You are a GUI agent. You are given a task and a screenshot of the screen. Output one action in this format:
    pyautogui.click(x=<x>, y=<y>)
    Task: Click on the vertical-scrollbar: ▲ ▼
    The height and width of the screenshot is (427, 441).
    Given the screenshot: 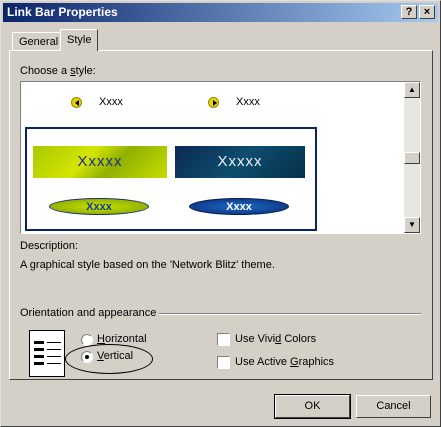 What is the action you would take?
    pyautogui.click(x=412, y=157)
    